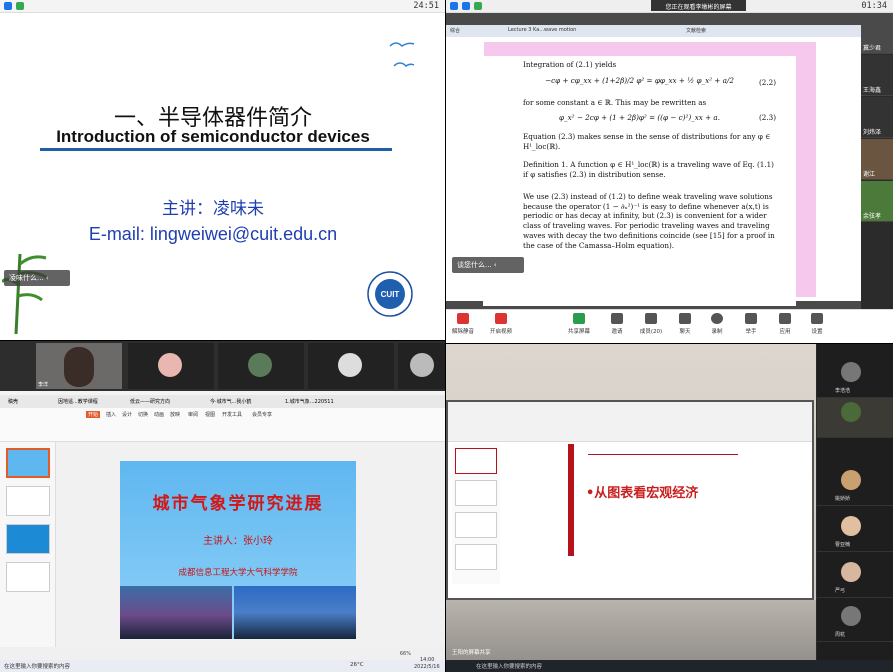 This screenshot has height=672, width=893. I want to click on apps-button: 应用, so click(785, 324).